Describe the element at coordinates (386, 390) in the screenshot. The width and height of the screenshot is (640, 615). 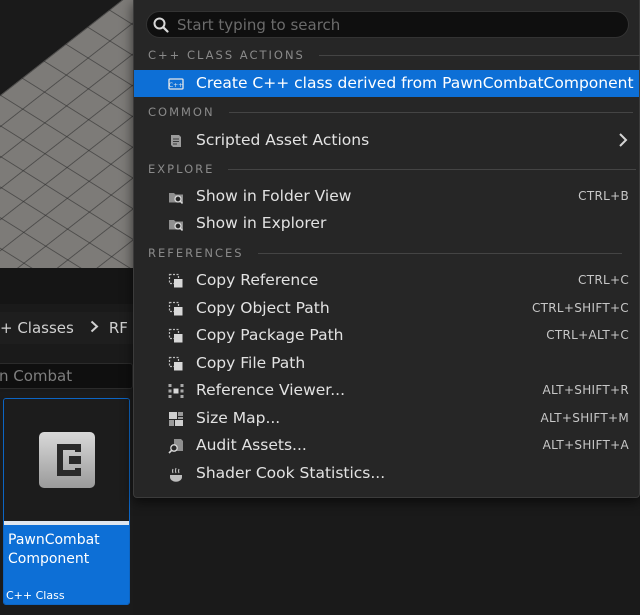
I see `menu-item-reference-viewer: Reference Viewer... ALT+SHIFT+R` at that location.